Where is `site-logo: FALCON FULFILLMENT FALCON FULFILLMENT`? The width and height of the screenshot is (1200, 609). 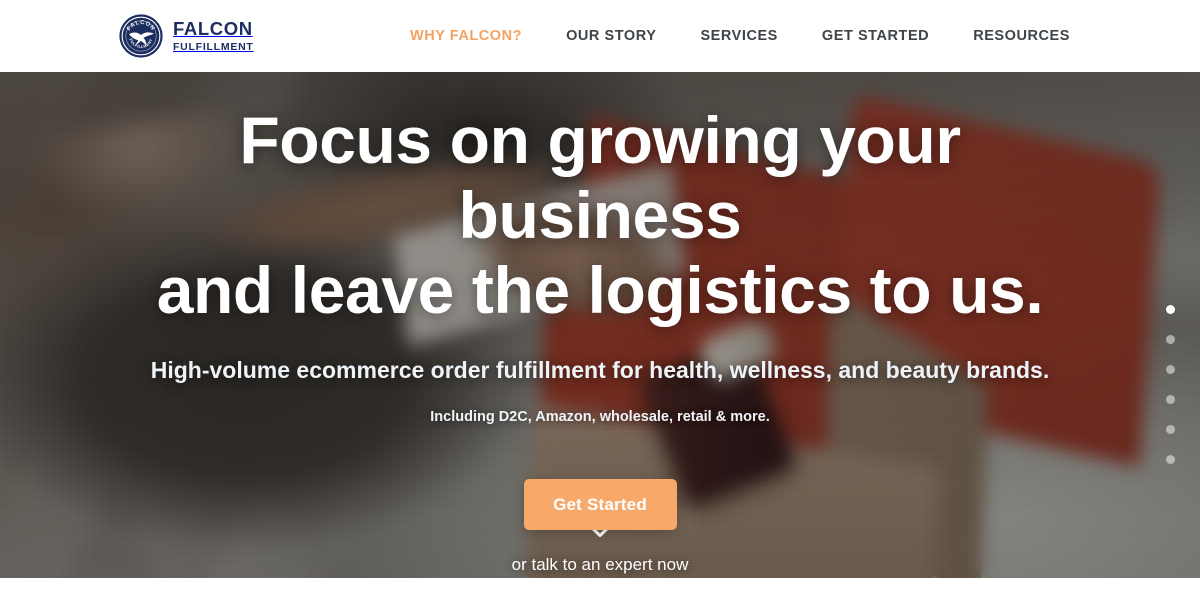 site-logo: FALCON FULFILLMENT FALCON FULFILLMENT is located at coordinates (186, 36).